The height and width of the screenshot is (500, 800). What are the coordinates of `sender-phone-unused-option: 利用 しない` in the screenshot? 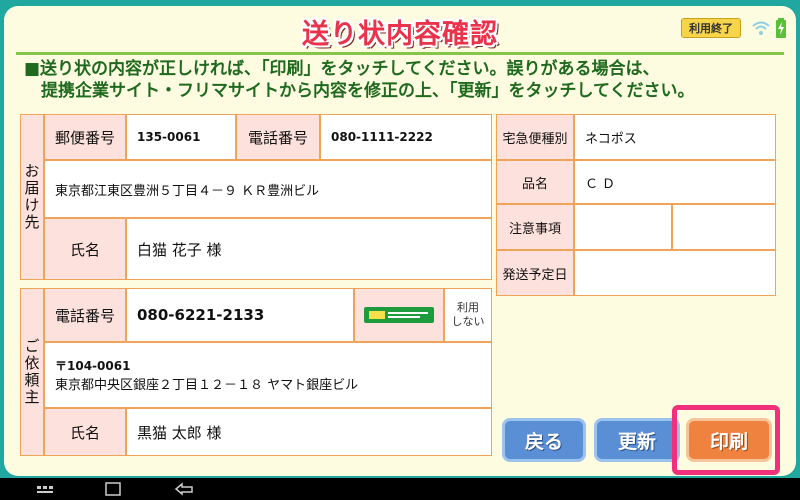 It's located at (468, 315).